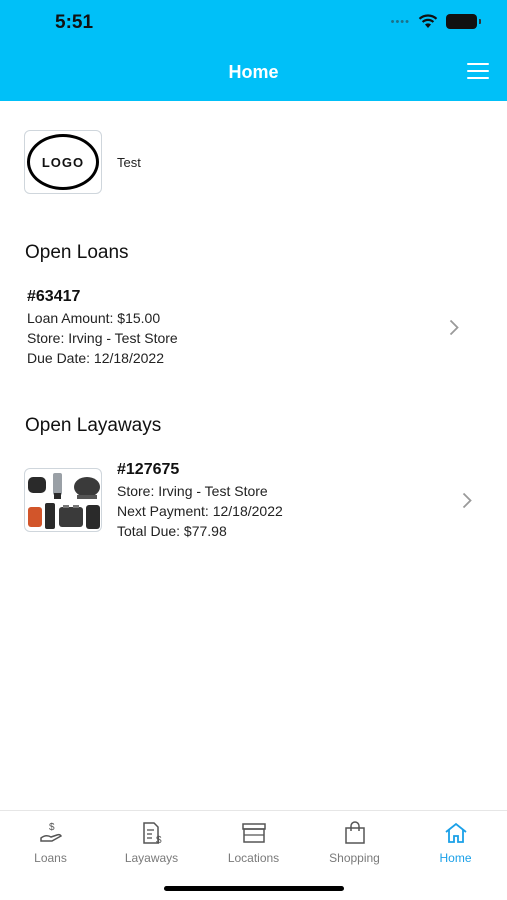 Image resolution: width=507 pixels, height=900 pixels. Describe the element at coordinates (54, 296) in the screenshot. I see `loan-number: #63417` at that location.